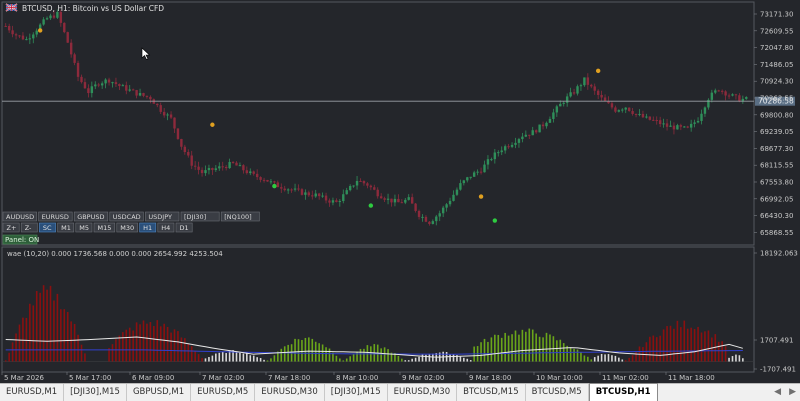  I want to click on symbol-button-gbpusd: GBPUSD, so click(91, 216).